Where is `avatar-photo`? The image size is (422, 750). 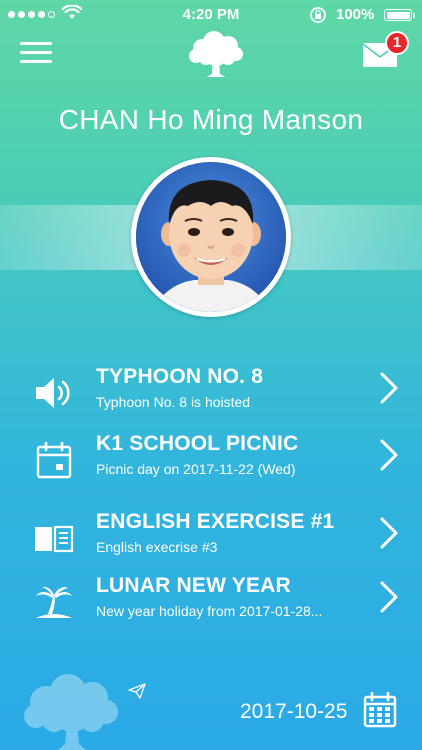
avatar-photo is located at coordinates (211, 237).